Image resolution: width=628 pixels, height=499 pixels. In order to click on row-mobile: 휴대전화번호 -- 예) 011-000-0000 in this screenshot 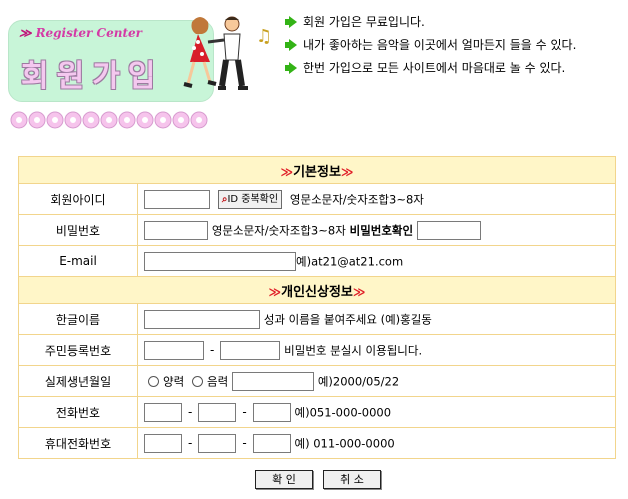, I will do `click(317, 443)`.